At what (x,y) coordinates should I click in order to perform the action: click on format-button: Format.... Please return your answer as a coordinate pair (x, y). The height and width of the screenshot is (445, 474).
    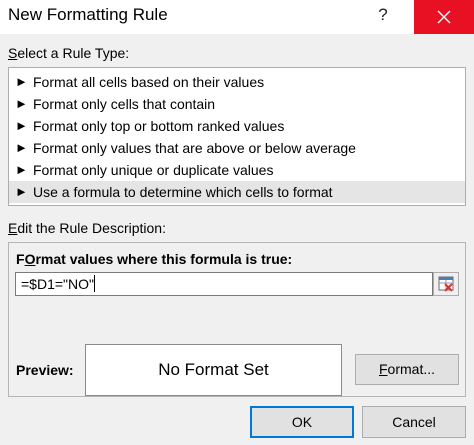
    Looking at the image, I should click on (407, 369).